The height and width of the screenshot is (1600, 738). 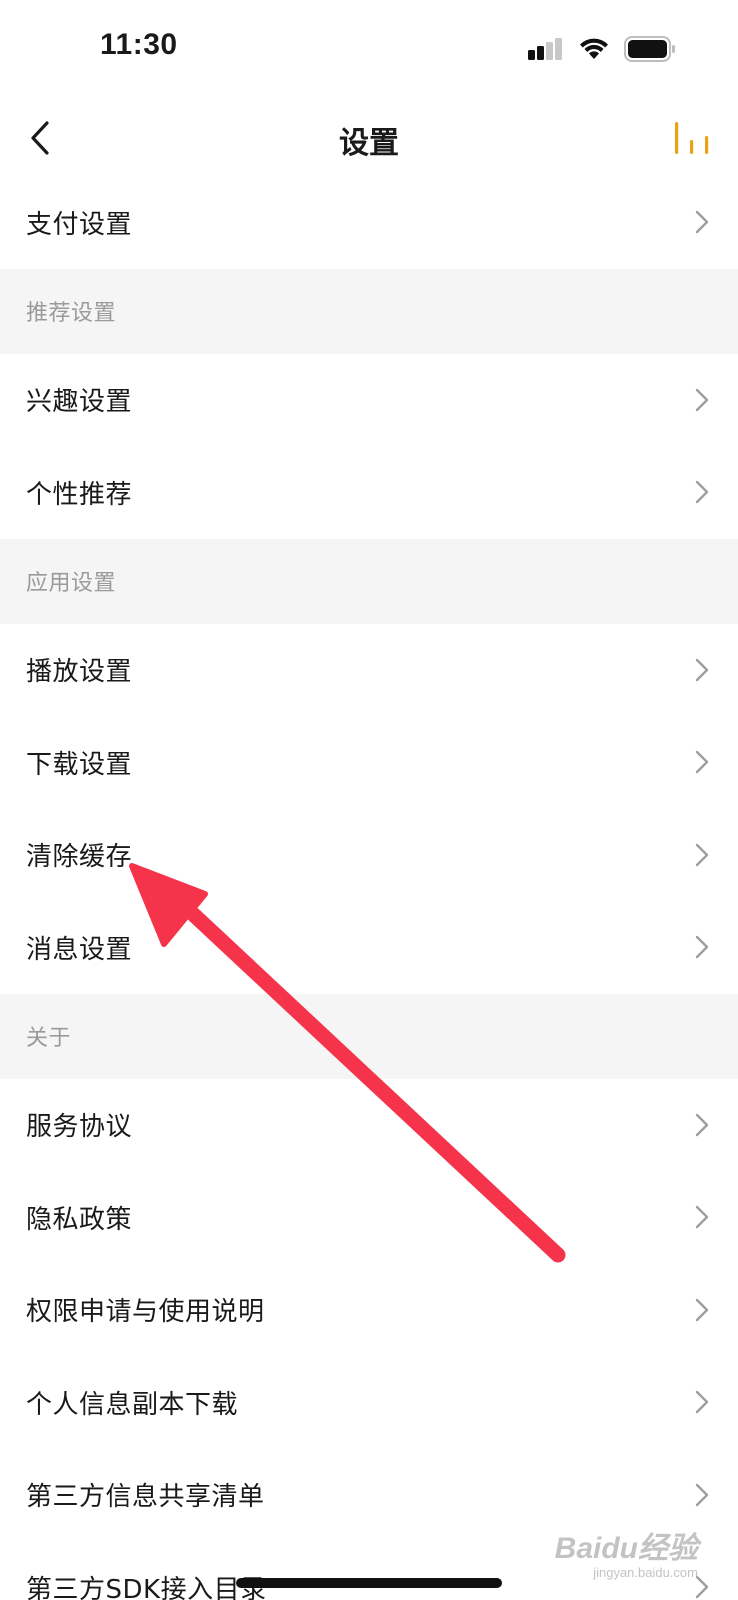 I want to click on row-label: 第三方信息共享清单, so click(x=145, y=1497).